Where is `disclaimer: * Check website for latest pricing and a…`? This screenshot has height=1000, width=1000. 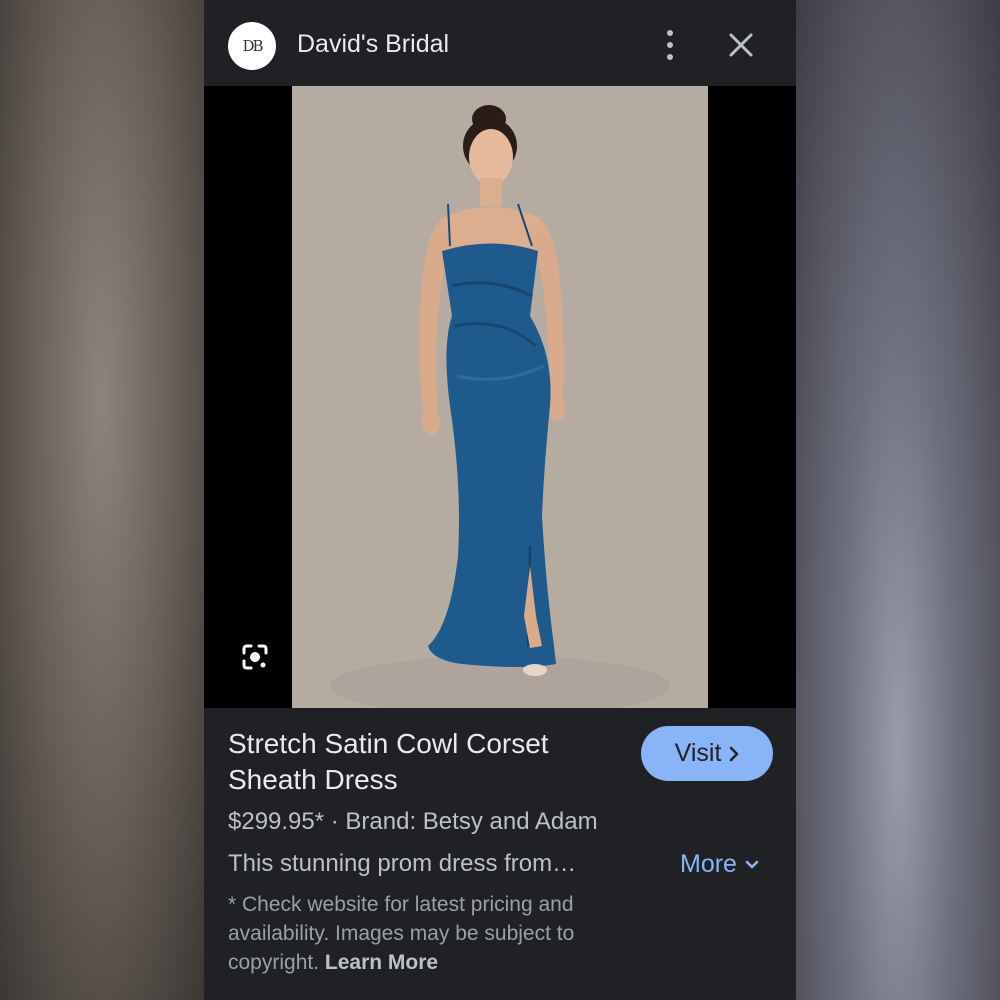
disclaimer: * Check website for latest pricing and a… is located at coordinates (428, 933).